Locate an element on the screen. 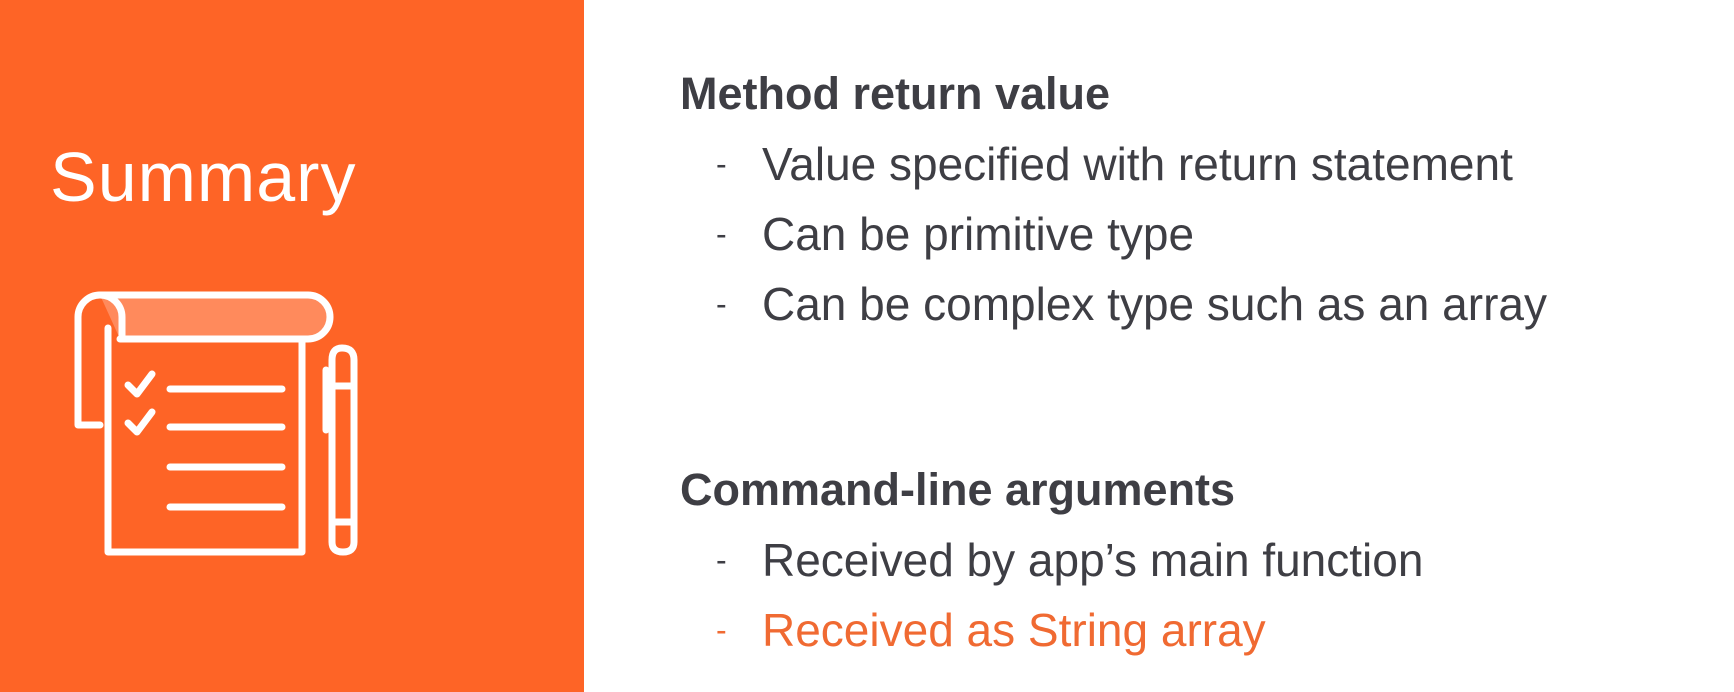  list-item-text: Received by app’s main function is located at coordinates (1093, 560).